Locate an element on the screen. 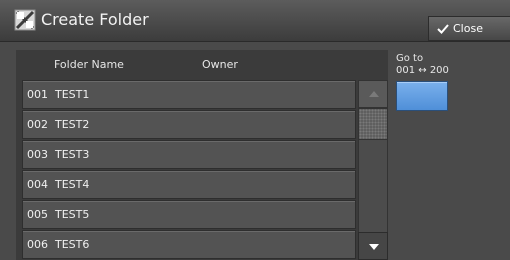 The image size is (510, 260). chevron-down-icon is located at coordinates (374, 247).